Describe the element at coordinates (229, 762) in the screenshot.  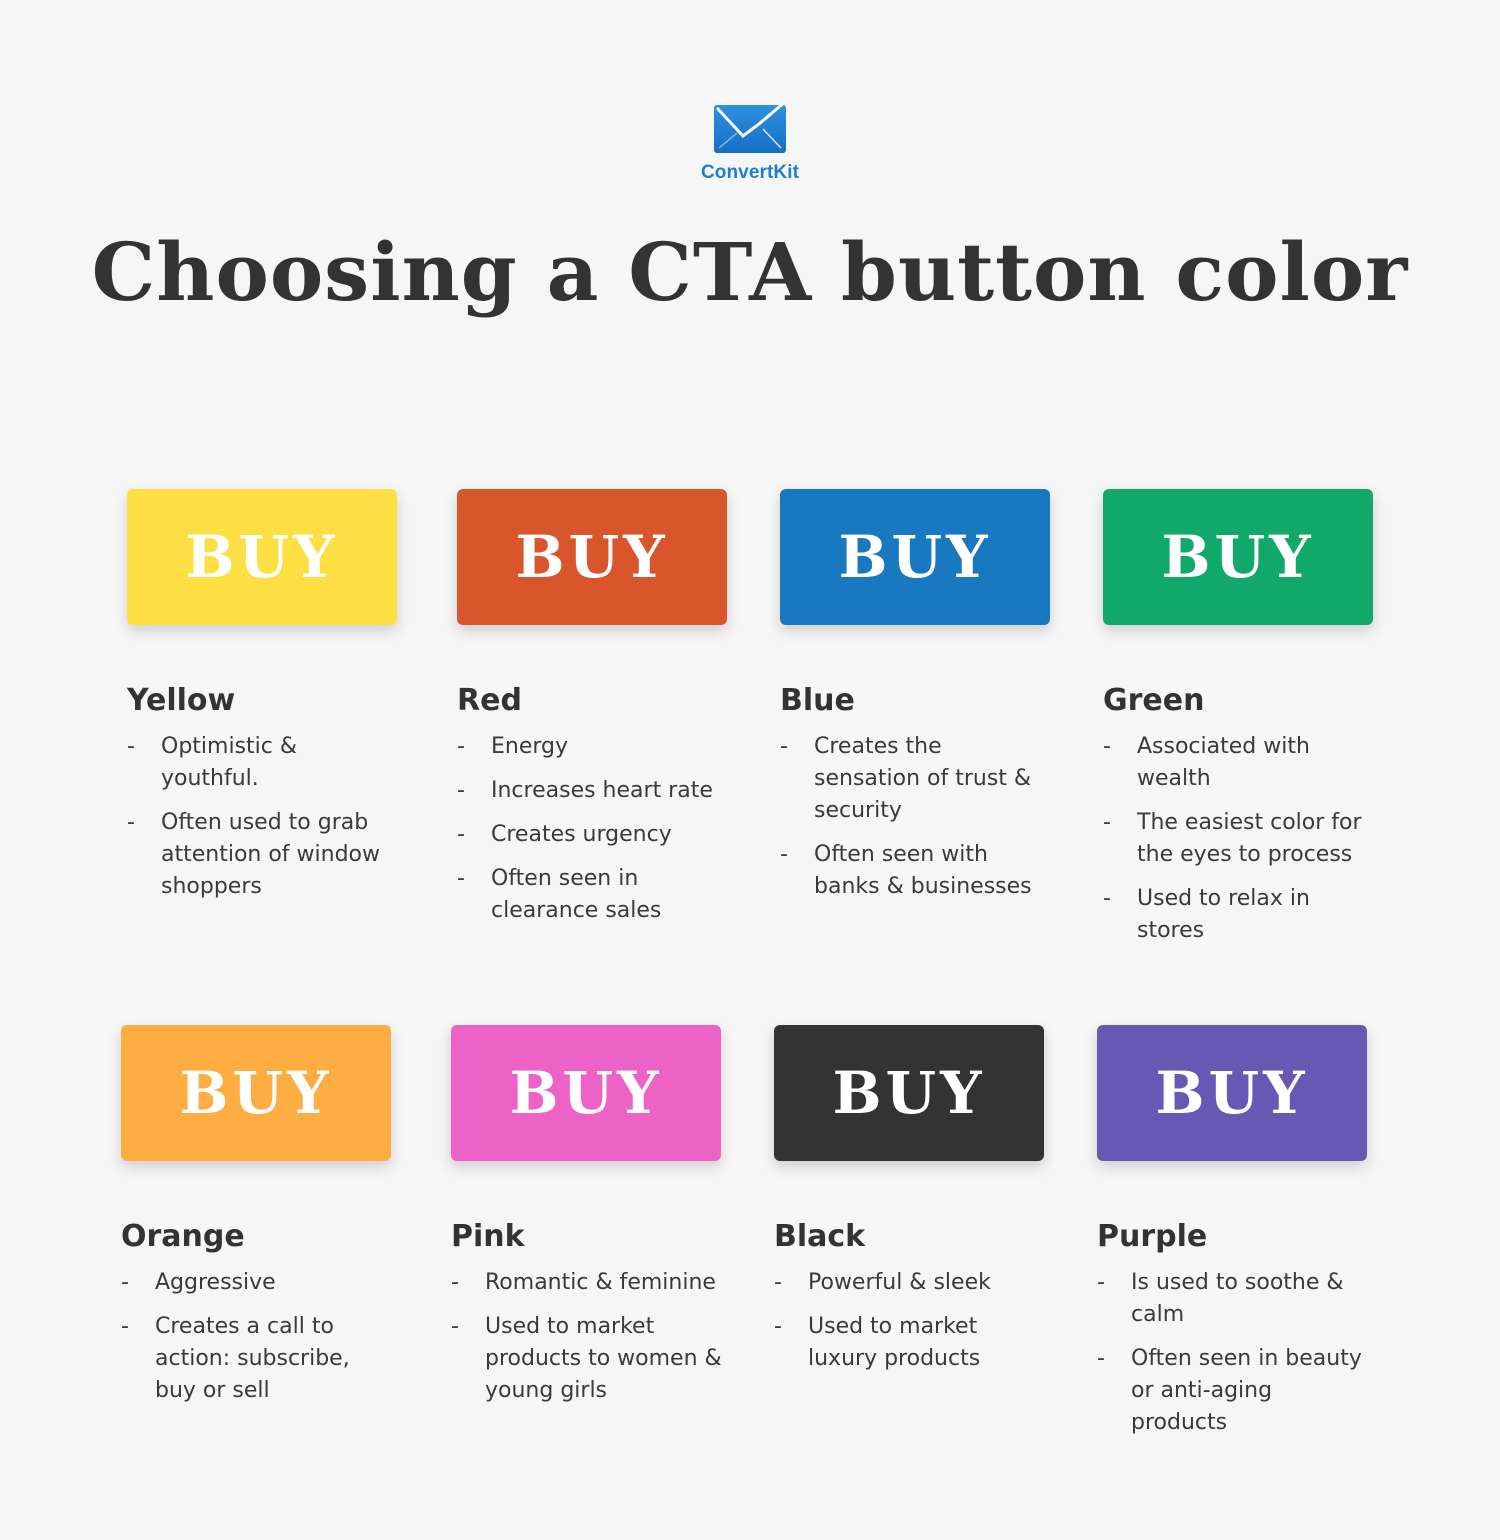
I see `trait-text: Optimistic & youthful.` at that location.